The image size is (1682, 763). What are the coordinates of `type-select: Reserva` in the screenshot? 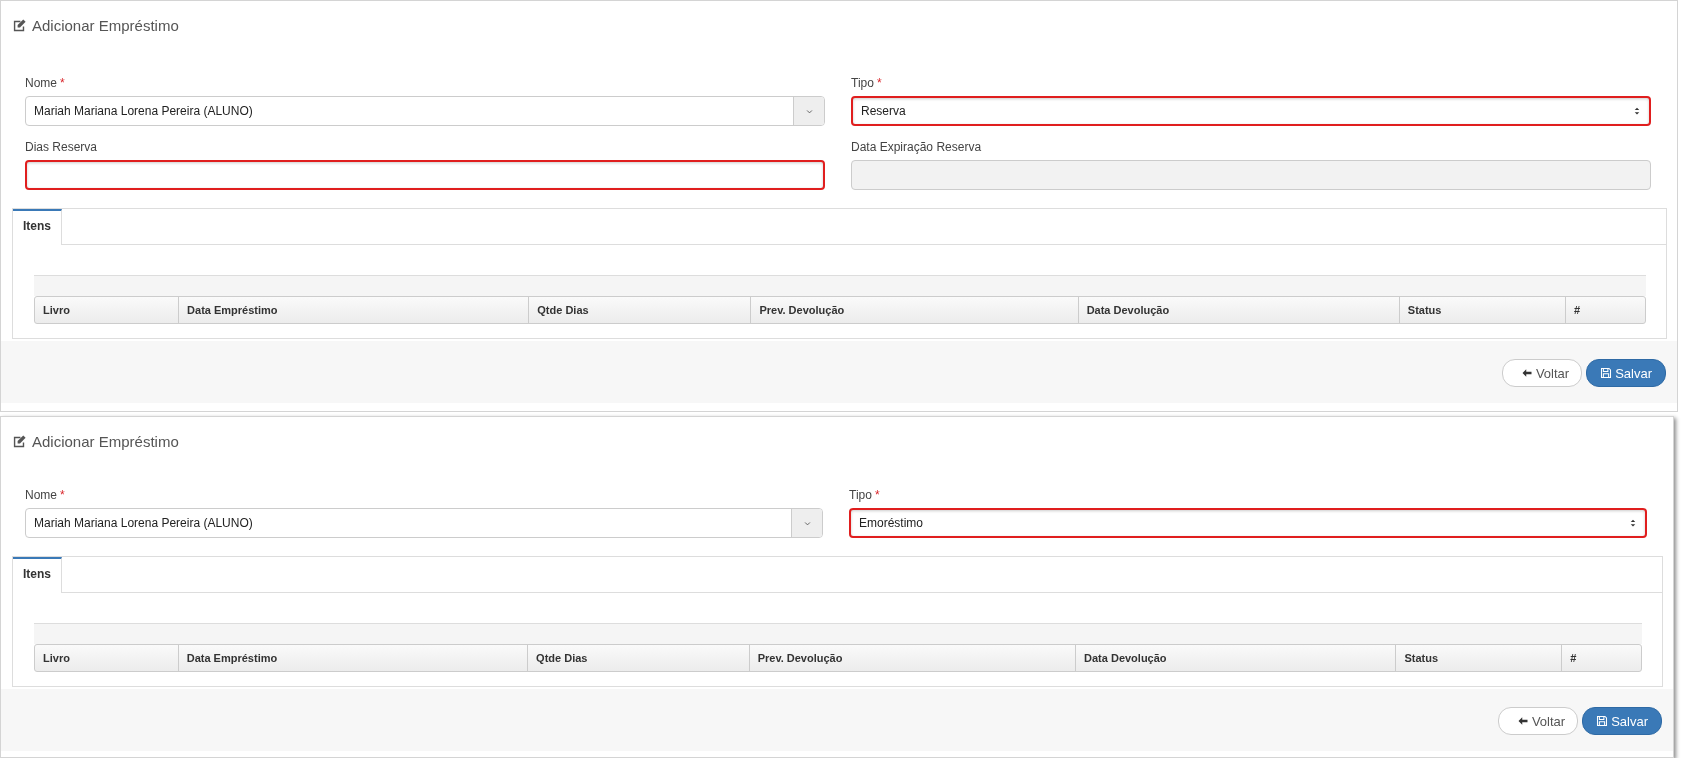 It's located at (1251, 111).